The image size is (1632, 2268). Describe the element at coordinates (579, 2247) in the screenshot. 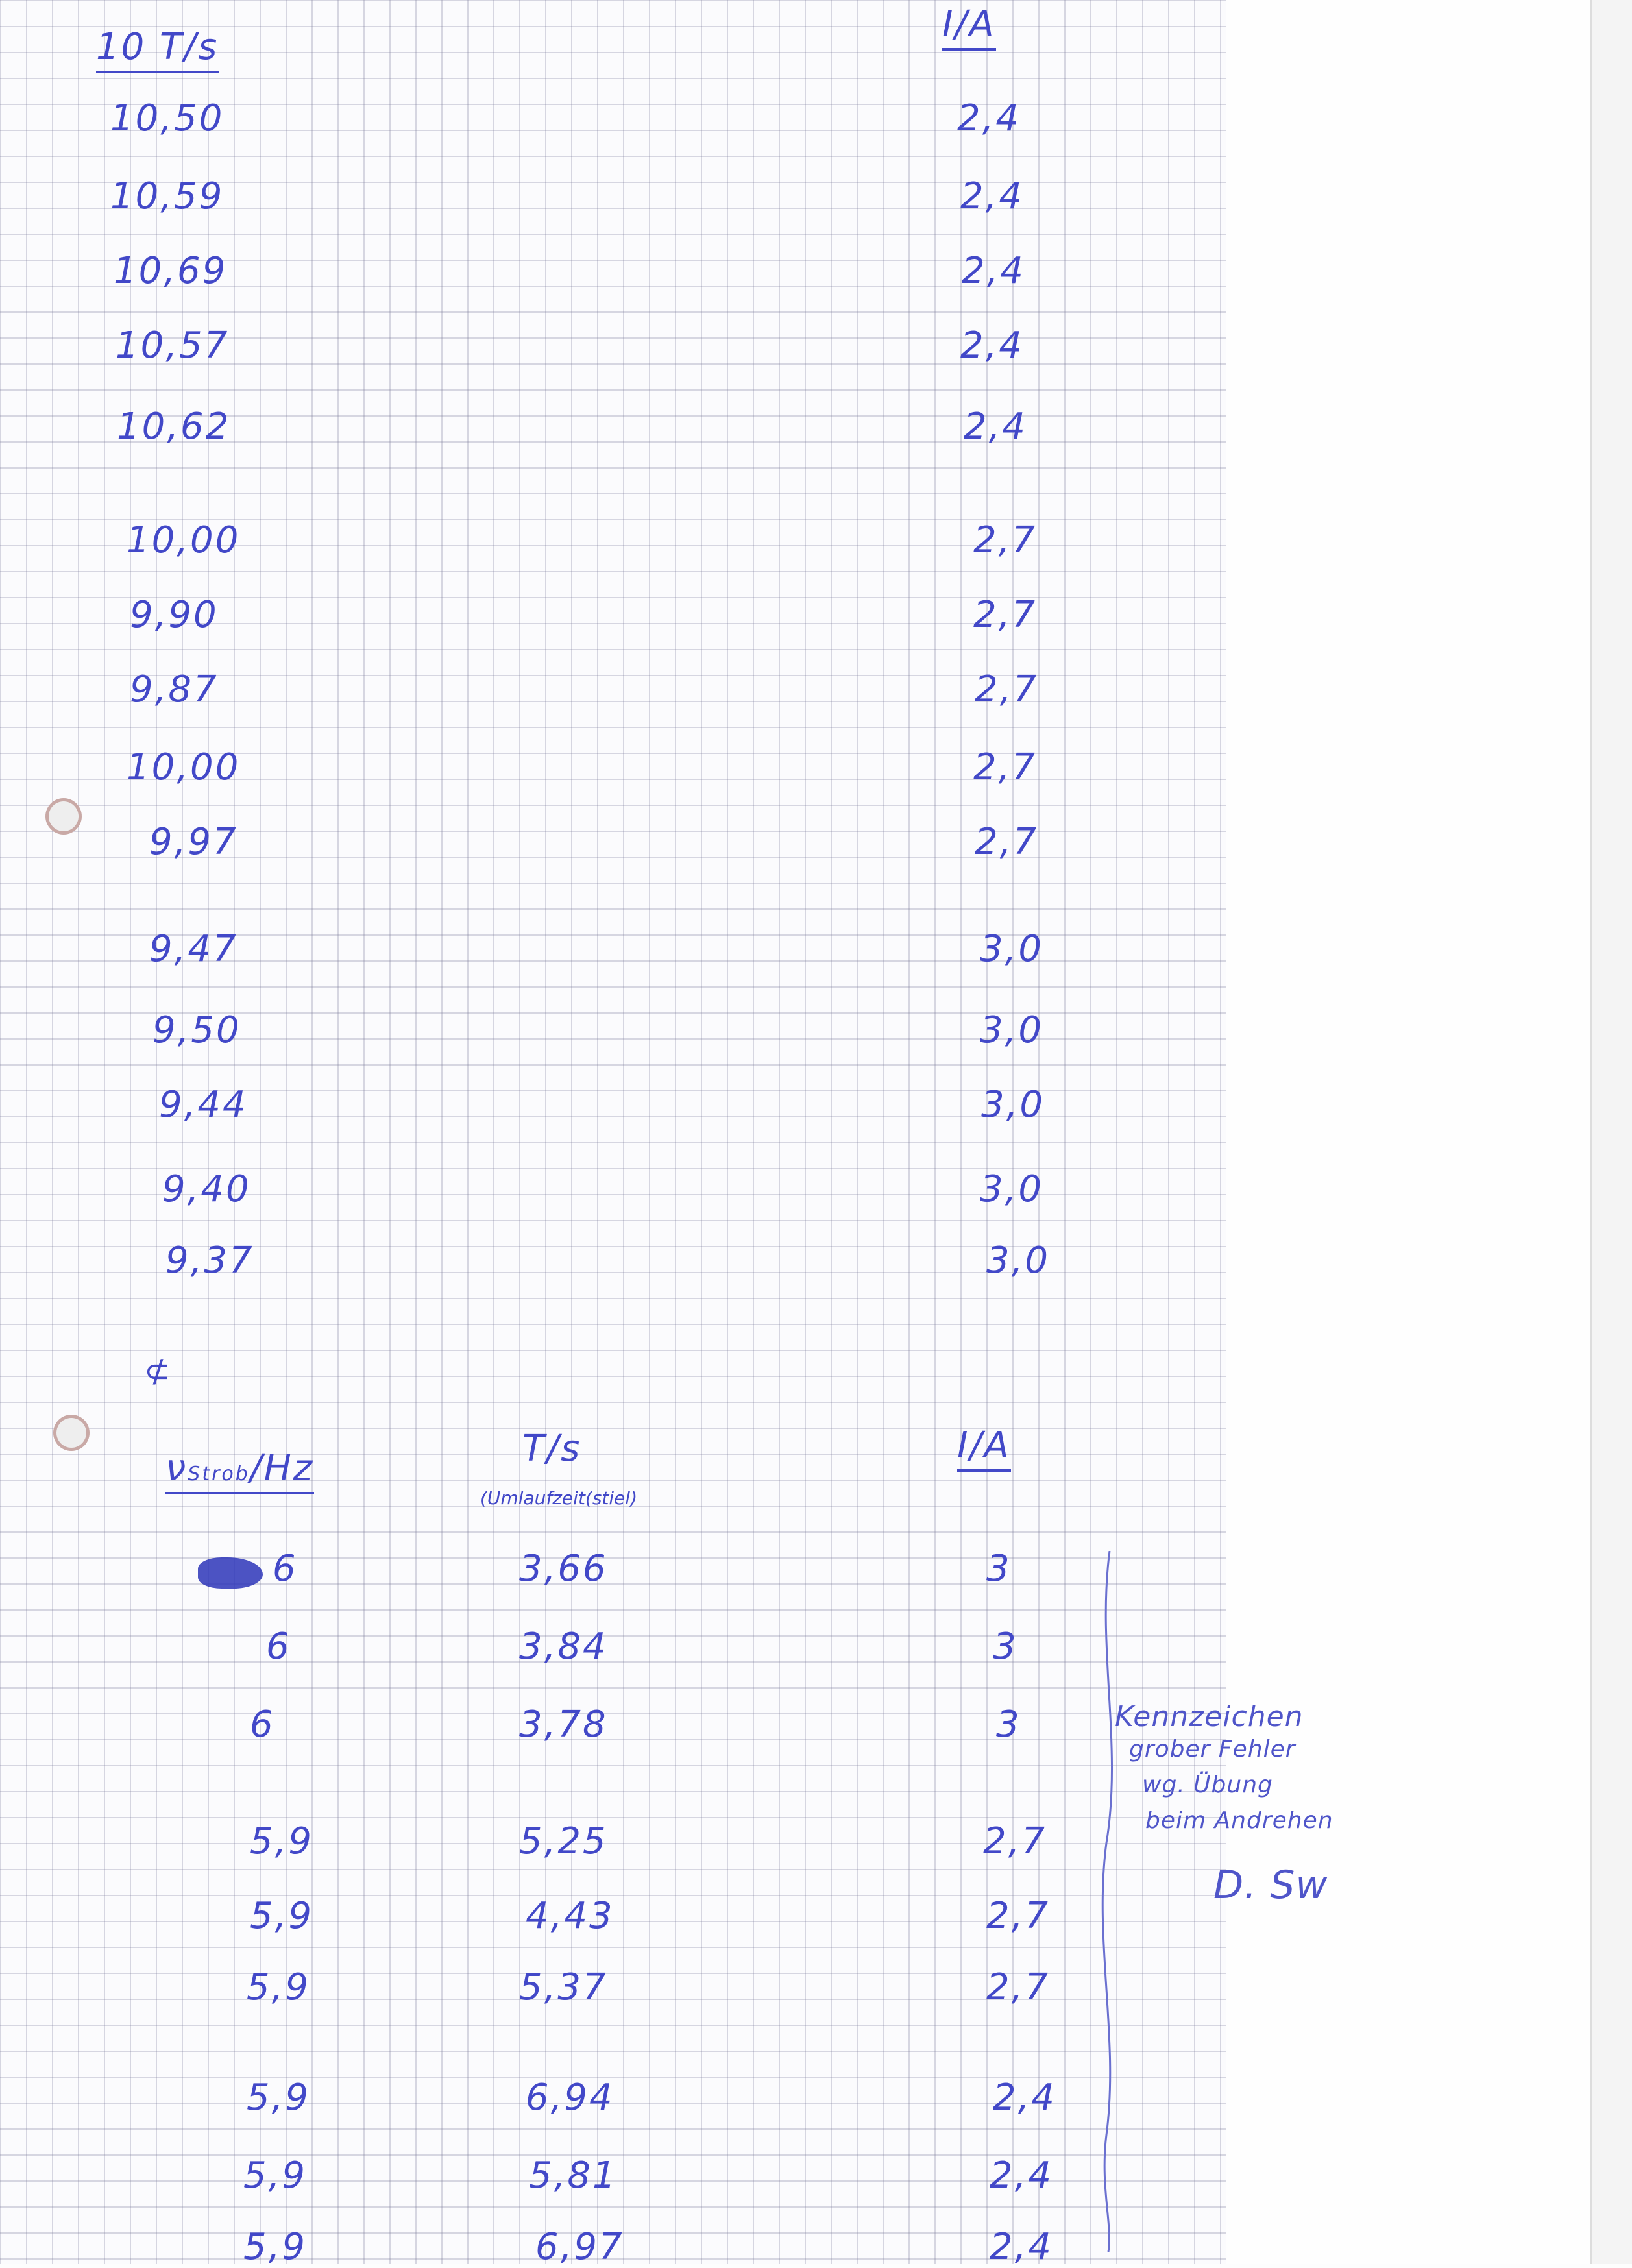

I see `table2-period-value: 6,97` at that location.